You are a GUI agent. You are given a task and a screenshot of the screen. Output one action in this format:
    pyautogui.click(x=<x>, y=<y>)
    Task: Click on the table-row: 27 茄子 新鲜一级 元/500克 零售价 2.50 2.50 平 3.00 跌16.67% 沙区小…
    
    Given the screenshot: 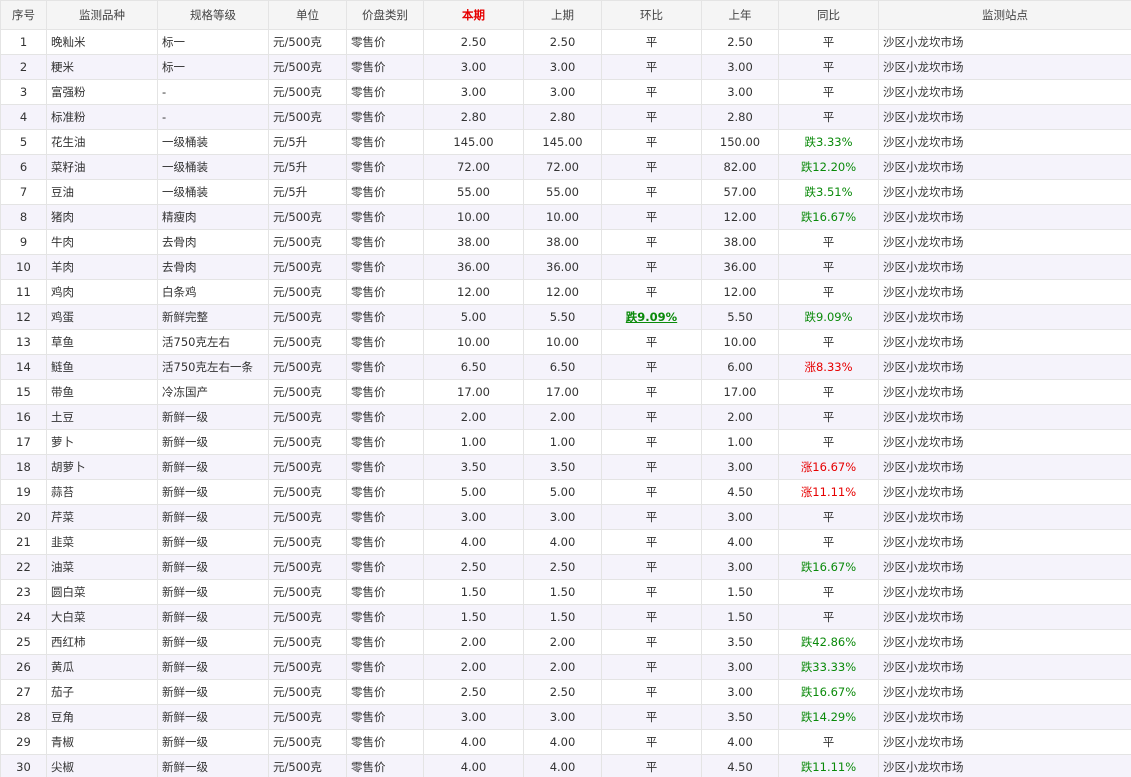 What is the action you would take?
    pyautogui.click(x=565, y=692)
    